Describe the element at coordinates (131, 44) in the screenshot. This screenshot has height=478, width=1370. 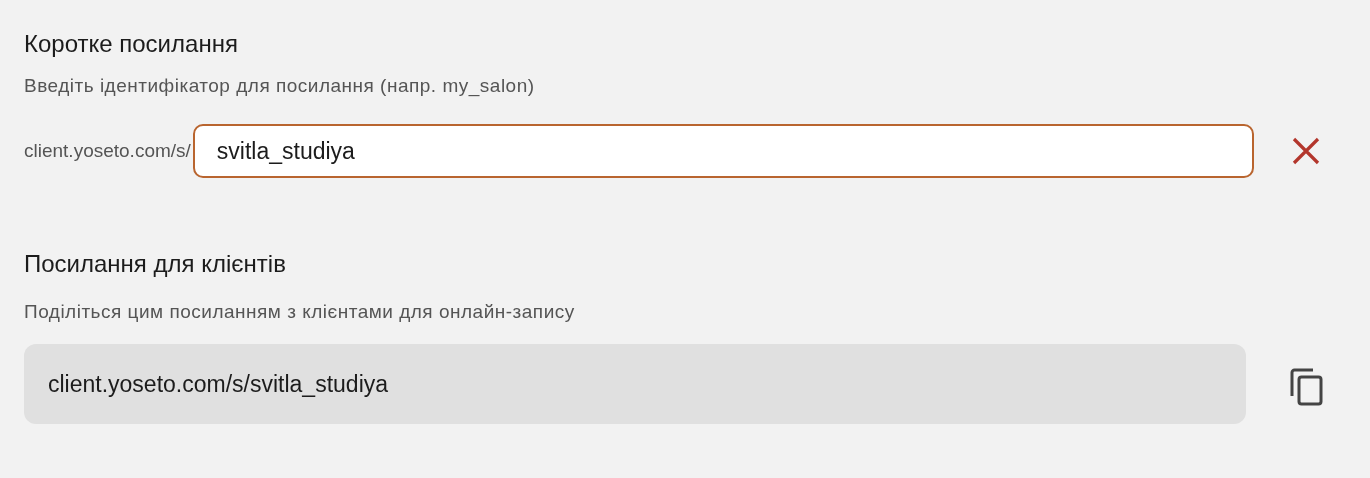
I see `section-title: Коротке посилання` at that location.